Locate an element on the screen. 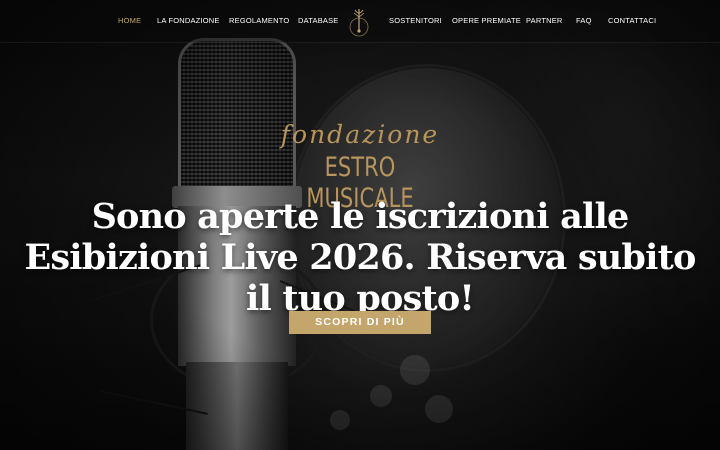  nav-item-partner: PARTNER is located at coordinates (544, 20).